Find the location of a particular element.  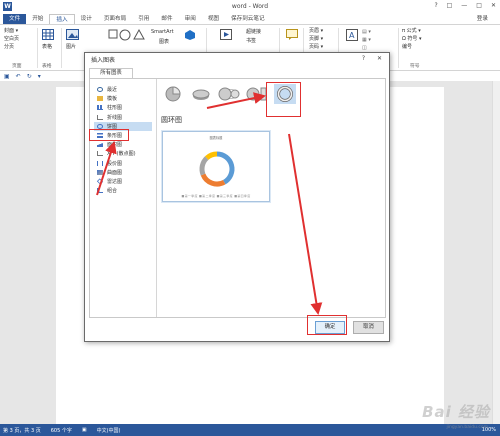

comment-icon is located at coordinates (292, 36).